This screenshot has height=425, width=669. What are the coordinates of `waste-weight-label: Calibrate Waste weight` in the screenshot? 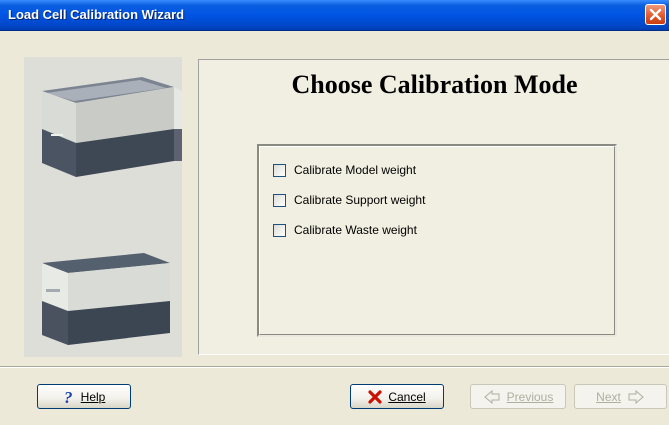 It's located at (355, 230).